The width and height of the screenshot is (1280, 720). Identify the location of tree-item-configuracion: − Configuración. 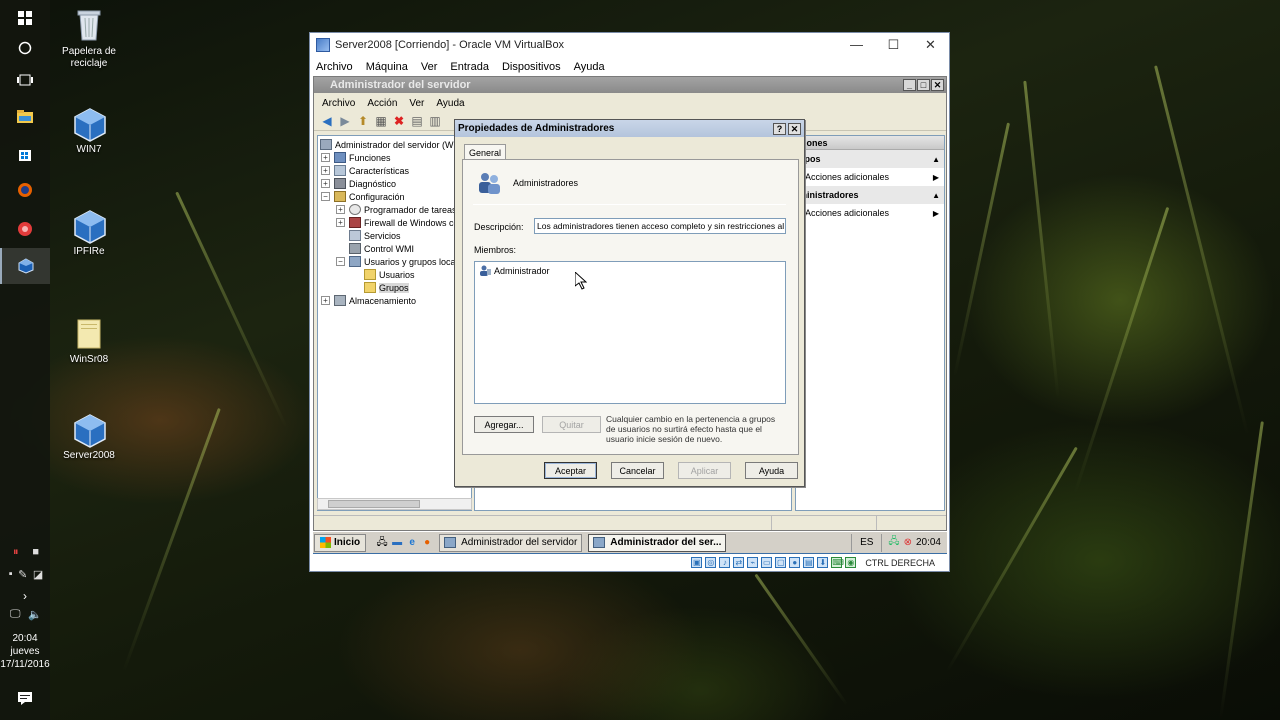
(363, 196).